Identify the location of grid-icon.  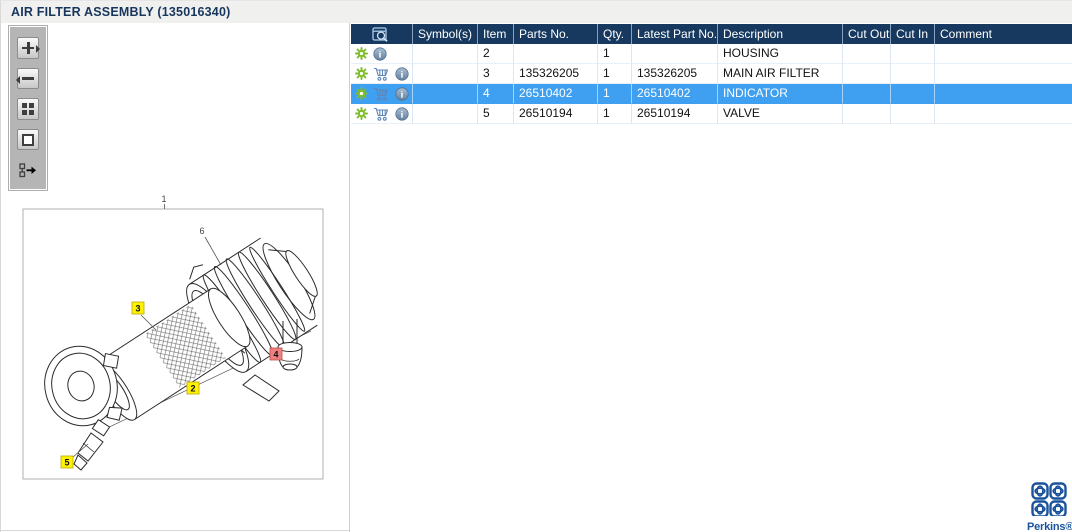
(28, 109).